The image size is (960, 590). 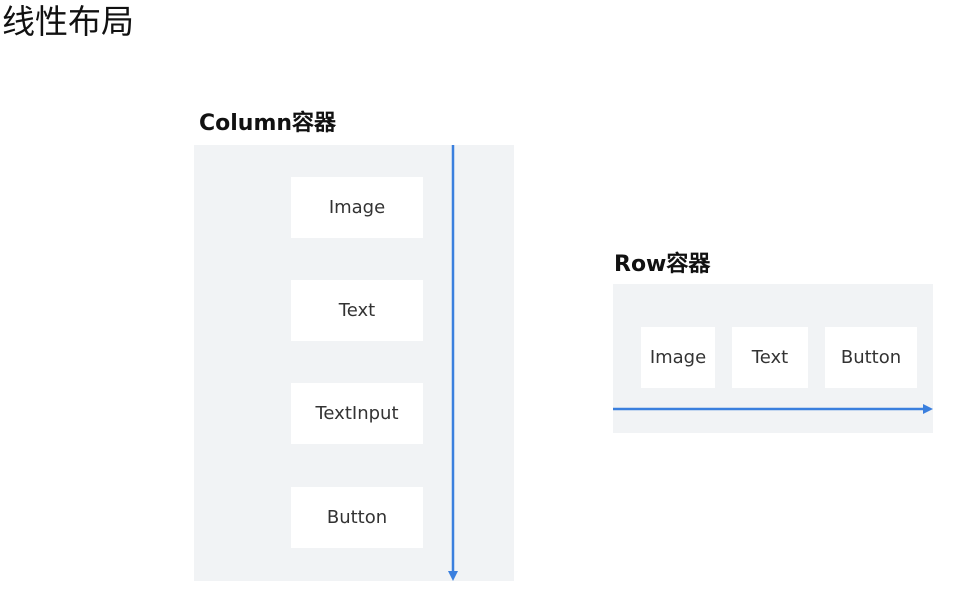 What do you see at coordinates (357, 310) in the screenshot?
I see `column-item-text: Text` at bounding box center [357, 310].